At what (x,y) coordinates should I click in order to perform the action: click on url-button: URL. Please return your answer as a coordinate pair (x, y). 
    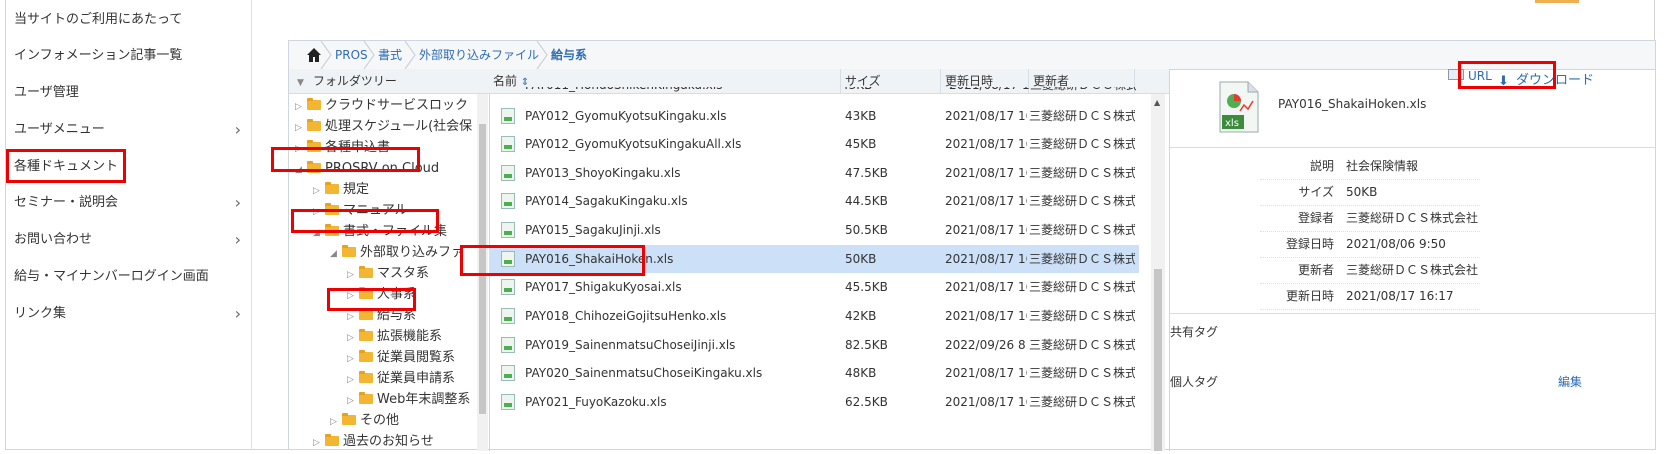
    Looking at the image, I should click on (1470, 76).